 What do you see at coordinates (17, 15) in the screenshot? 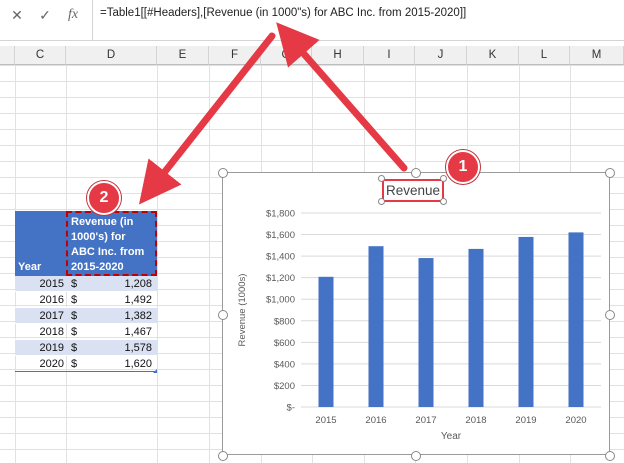
I see `cancel-icon: ✕` at bounding box center [17, 15].